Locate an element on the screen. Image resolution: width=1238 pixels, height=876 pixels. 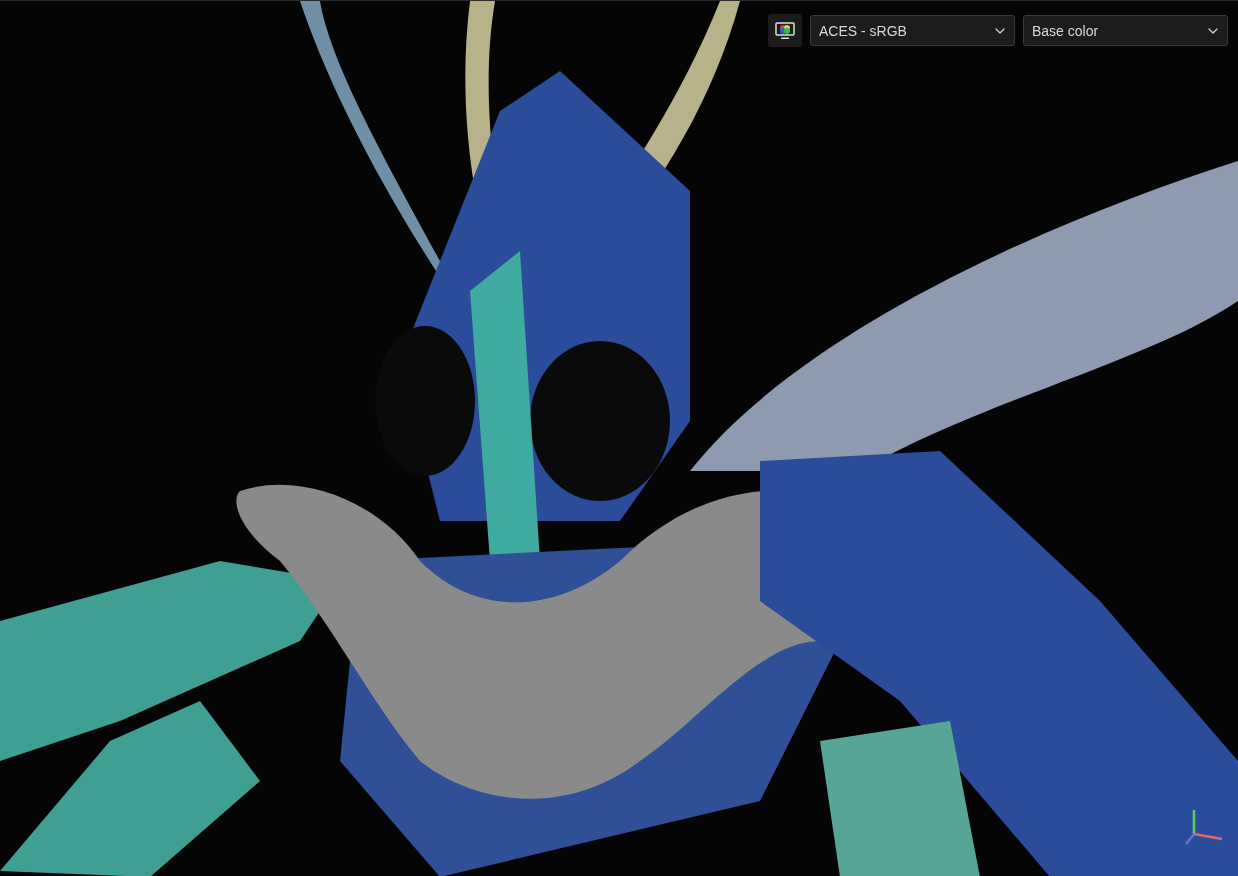
monitor-color-icon is located at coordinates (785, 30).